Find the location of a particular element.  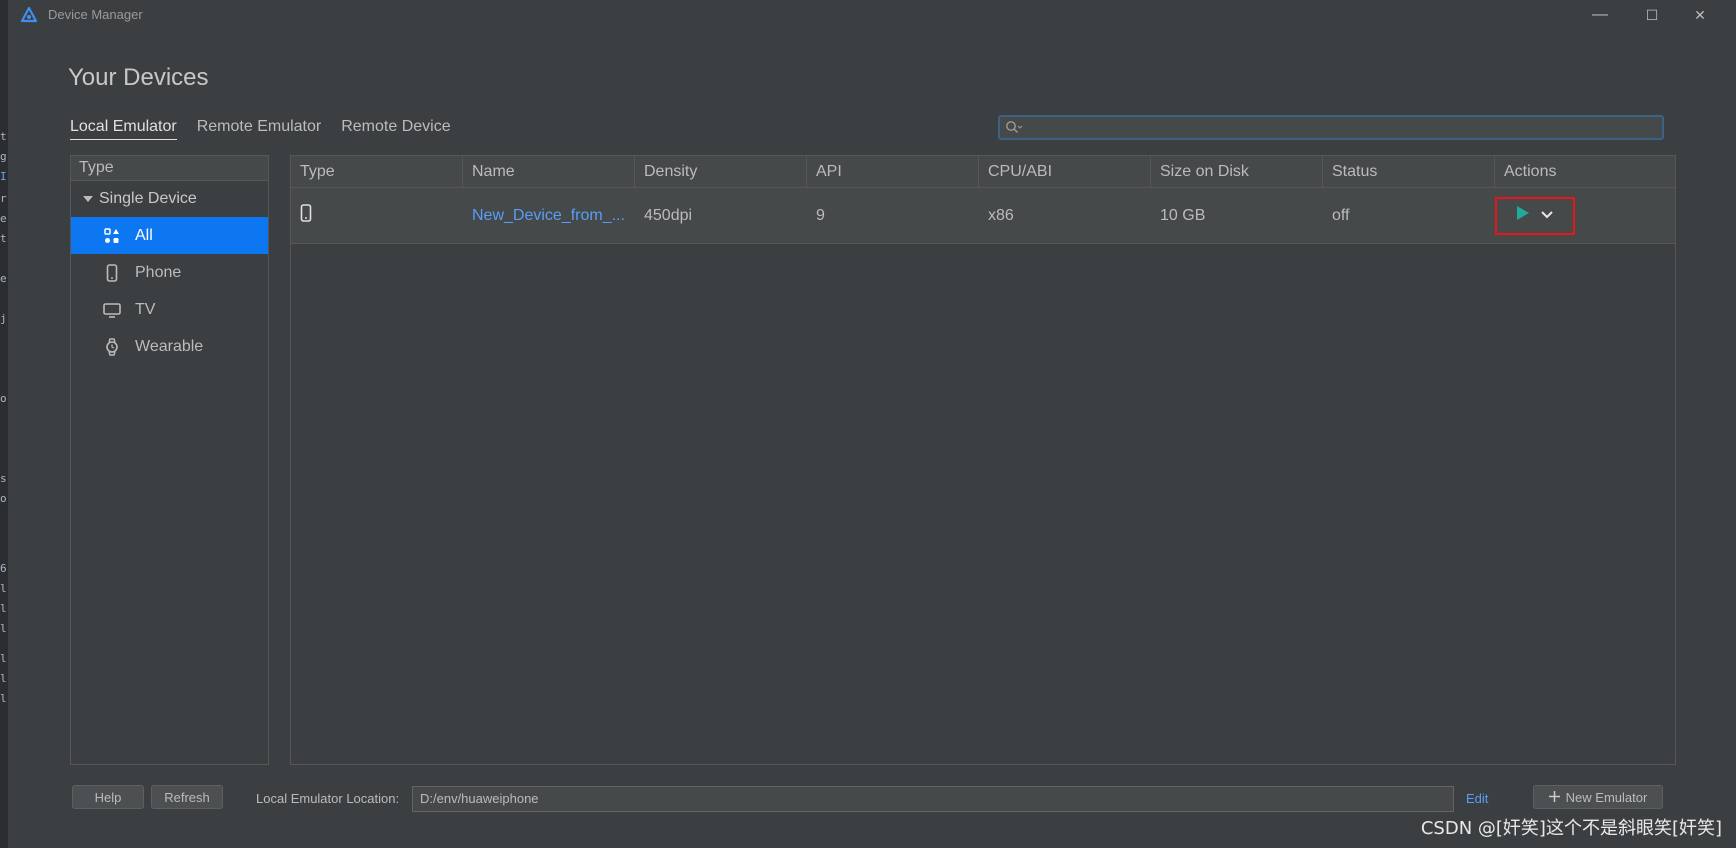

search-box is located at coordinates (1331, 127).